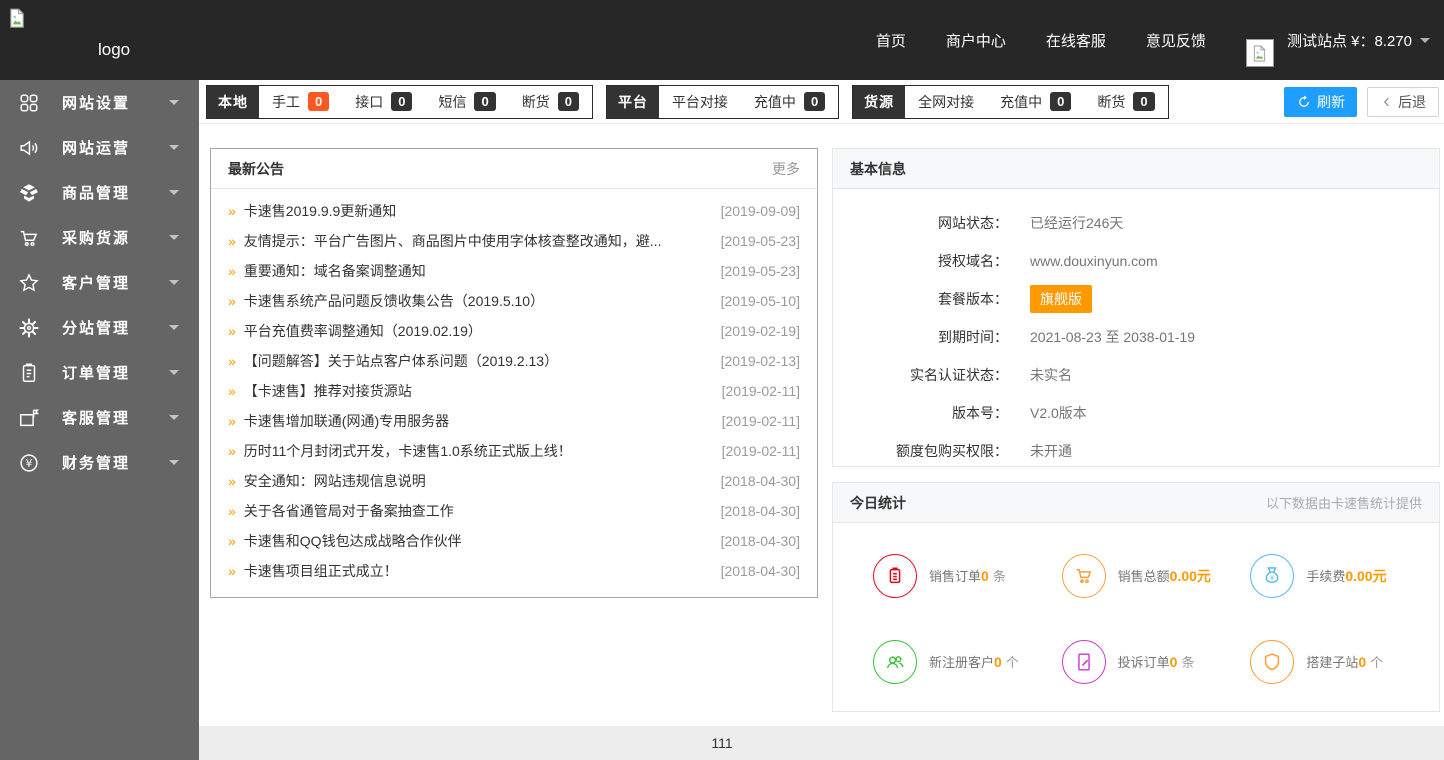 This screenshot has width=1444, height=760. What do you see at coordinates (1136, 299) in the screenshot?
I see `info-row-plan-version: 套餐版本： 旗舰版` at bounding box center [1136, 299].